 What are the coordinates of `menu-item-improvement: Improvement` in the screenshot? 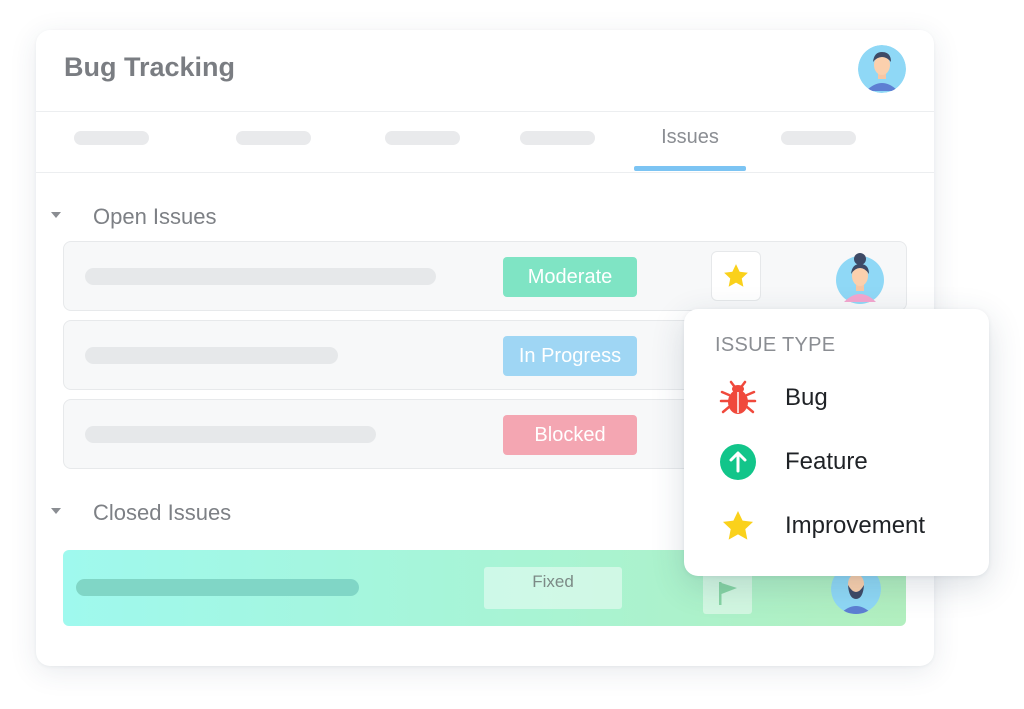 It's located at (821, 526).